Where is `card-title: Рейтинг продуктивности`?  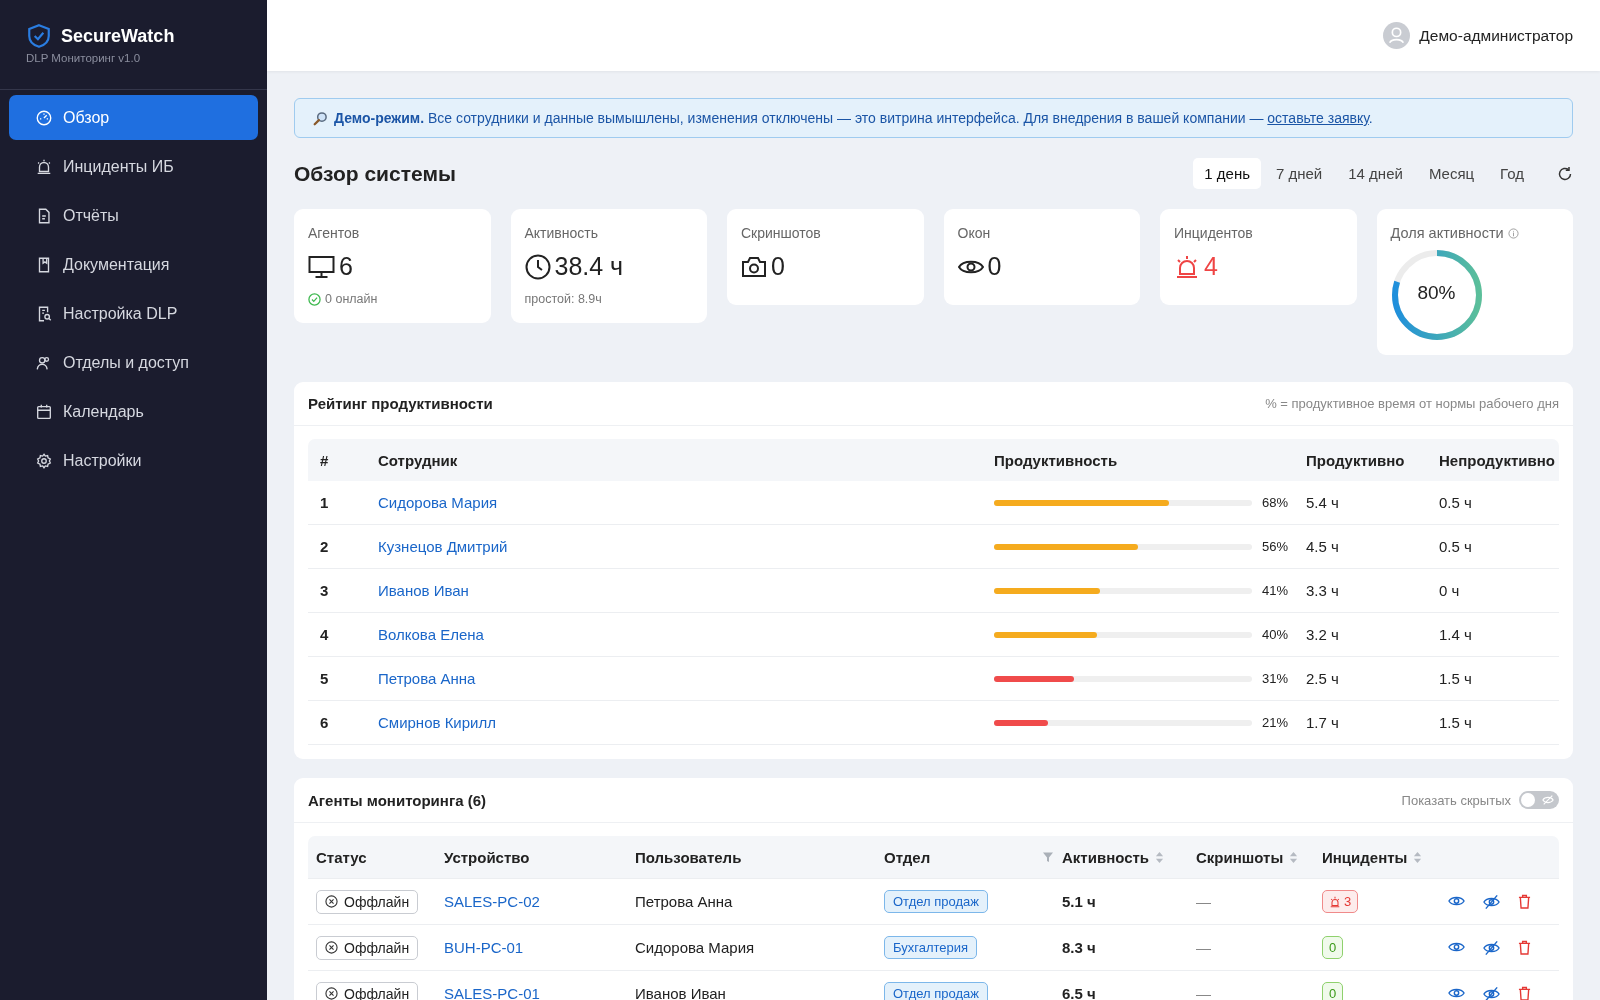
card-title: Рейтинг продуктивности is located at coordinates (400, 403).